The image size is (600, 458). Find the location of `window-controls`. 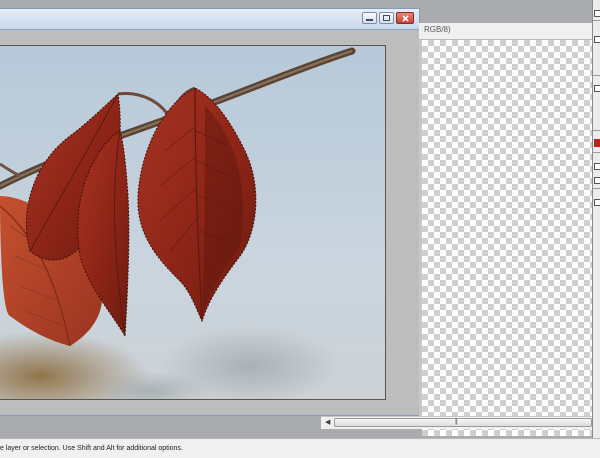

window-controls is located at coordinates (388, 18).